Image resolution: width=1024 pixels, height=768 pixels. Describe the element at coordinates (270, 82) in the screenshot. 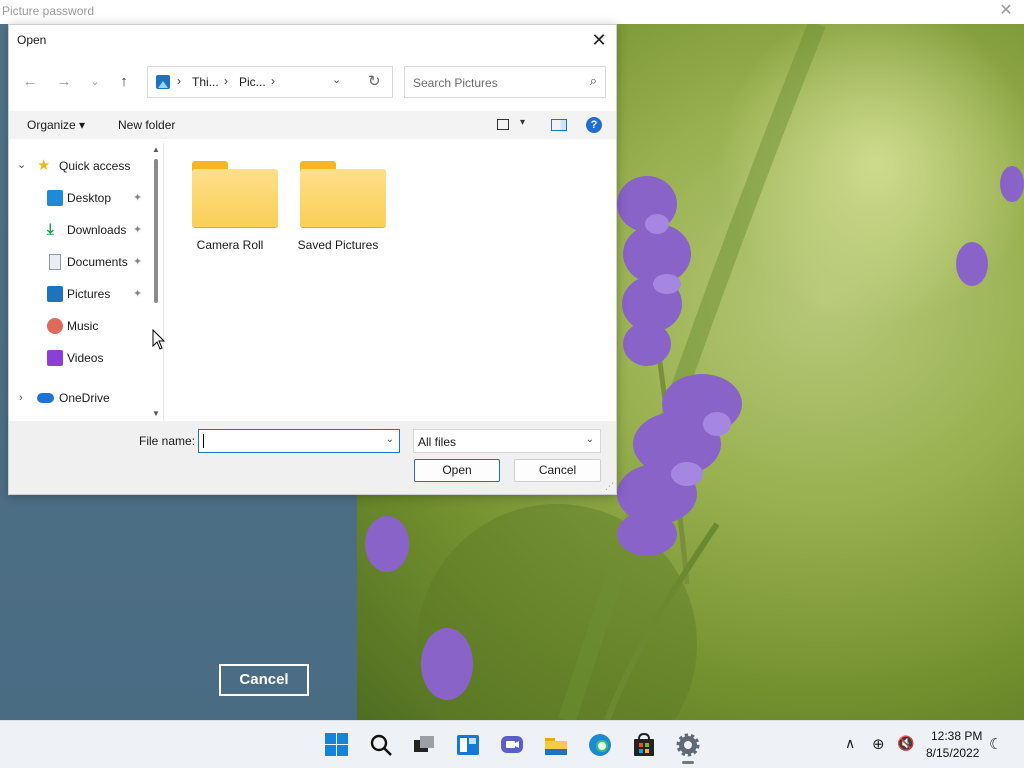

I see `address-bar: › Thi... › Pic... › ⌄ ↻` at that location.